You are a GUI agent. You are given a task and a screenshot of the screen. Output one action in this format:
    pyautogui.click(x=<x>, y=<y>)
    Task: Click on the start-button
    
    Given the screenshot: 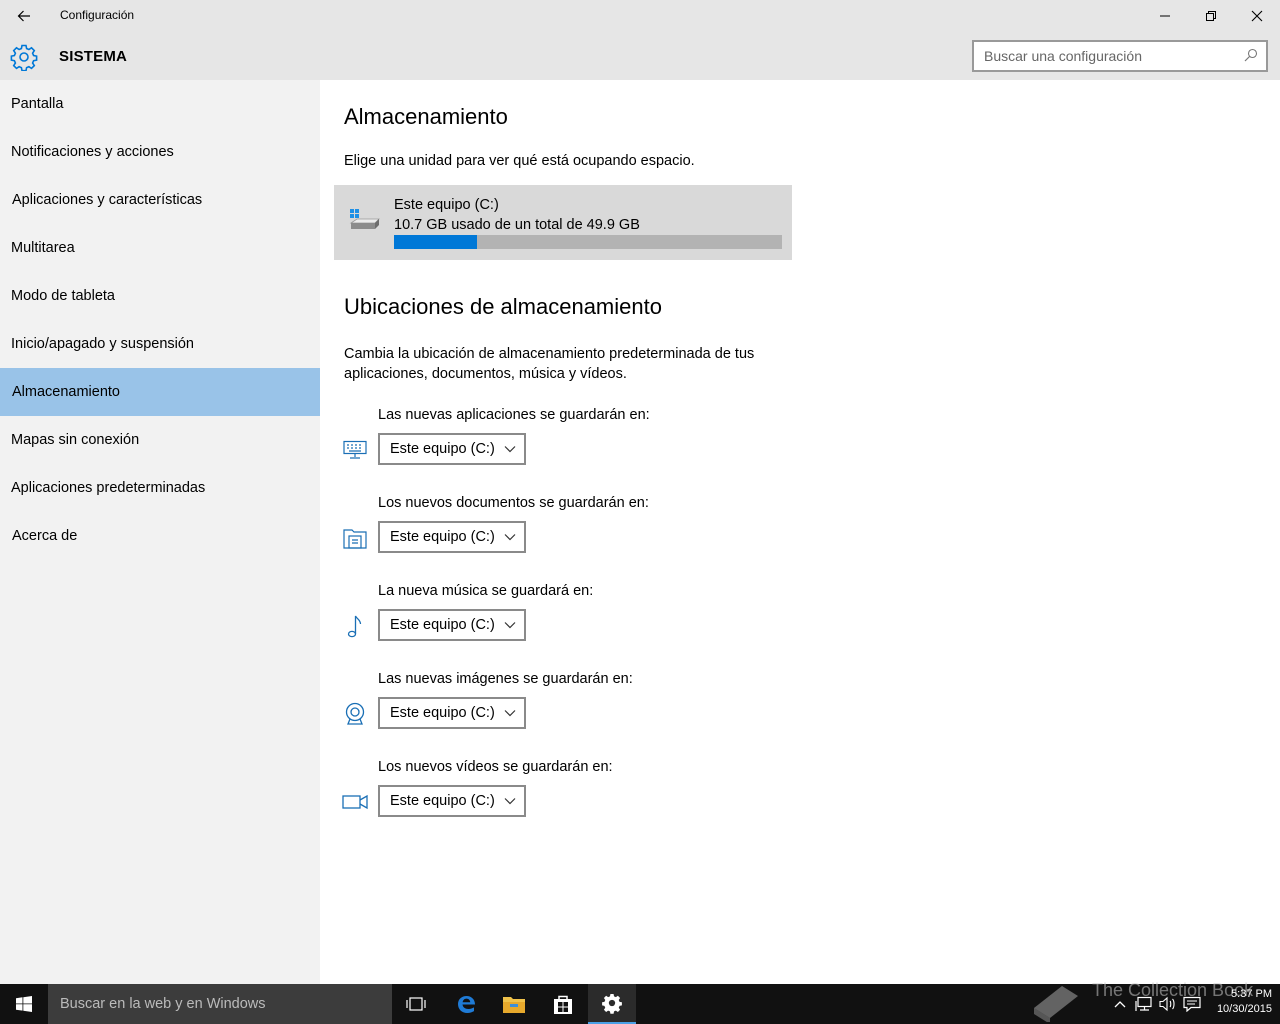 What is the action you would take?
    pyautogui.click(x=24, y=1004)
    